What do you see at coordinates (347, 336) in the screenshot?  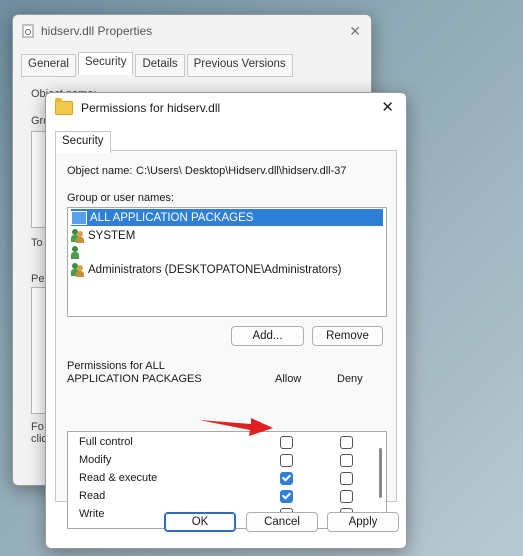 I see `remove-button: Remove` at bounding box center [347, 336].